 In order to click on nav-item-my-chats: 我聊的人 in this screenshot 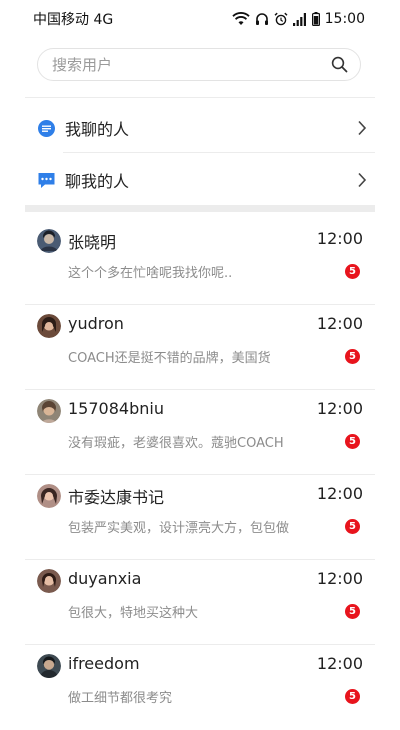, I will do `click(202, 128)`.